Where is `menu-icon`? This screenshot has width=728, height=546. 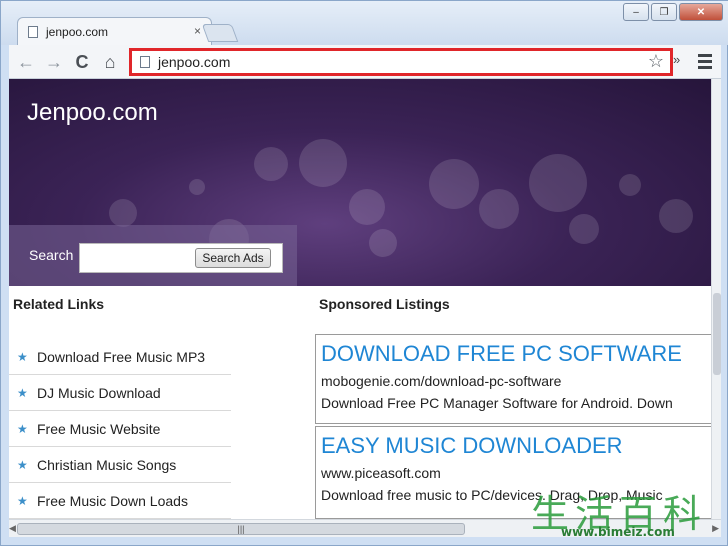
menu-icon is located at coordinates (705, 61).